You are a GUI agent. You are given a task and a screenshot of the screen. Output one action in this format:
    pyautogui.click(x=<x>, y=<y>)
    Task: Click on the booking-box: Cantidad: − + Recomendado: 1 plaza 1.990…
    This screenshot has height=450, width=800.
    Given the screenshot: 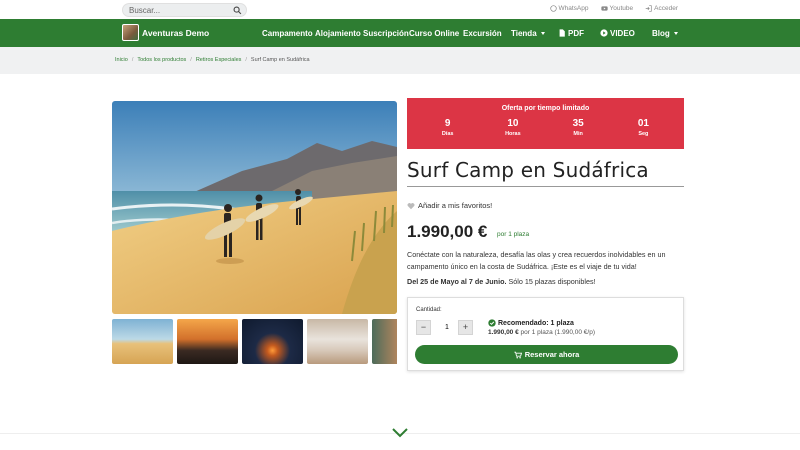 What is the action you would take?
    pyautogui.click(x=545, y=334)
    